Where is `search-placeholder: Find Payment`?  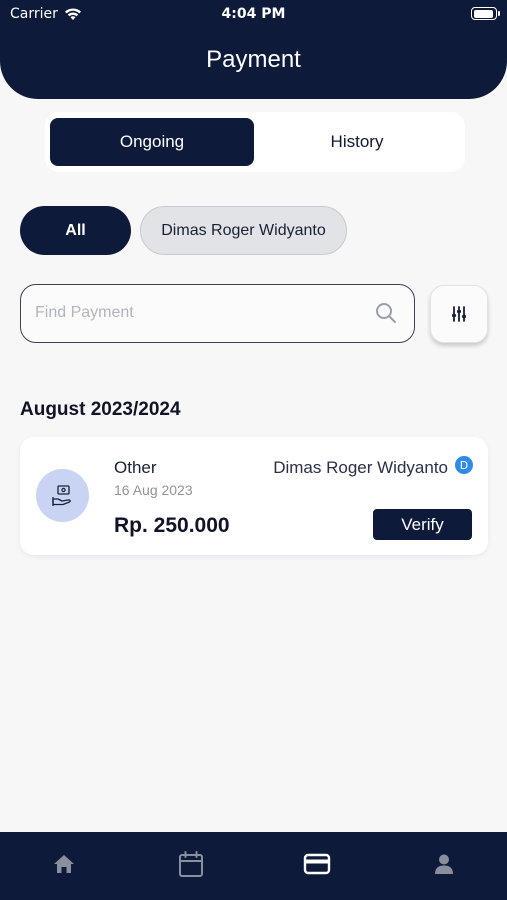 search-placeholder: Find Payment is located at coordinates (84, 312).